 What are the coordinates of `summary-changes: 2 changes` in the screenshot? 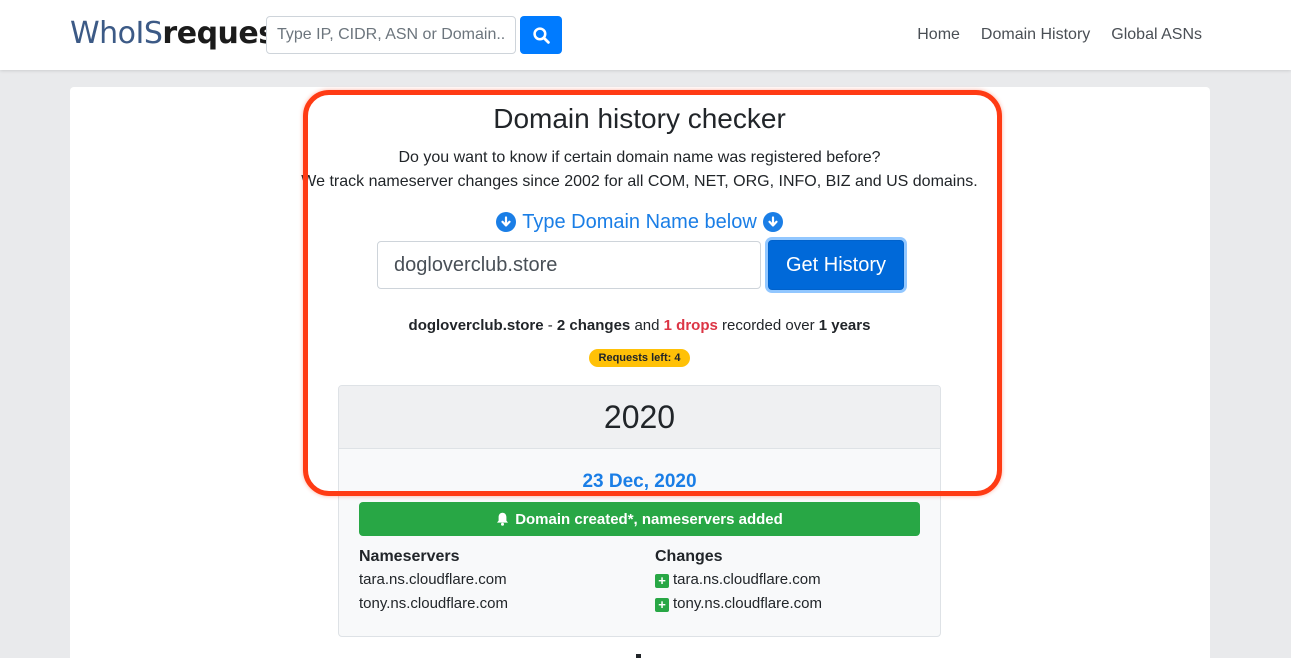 It's located at (593, 325).